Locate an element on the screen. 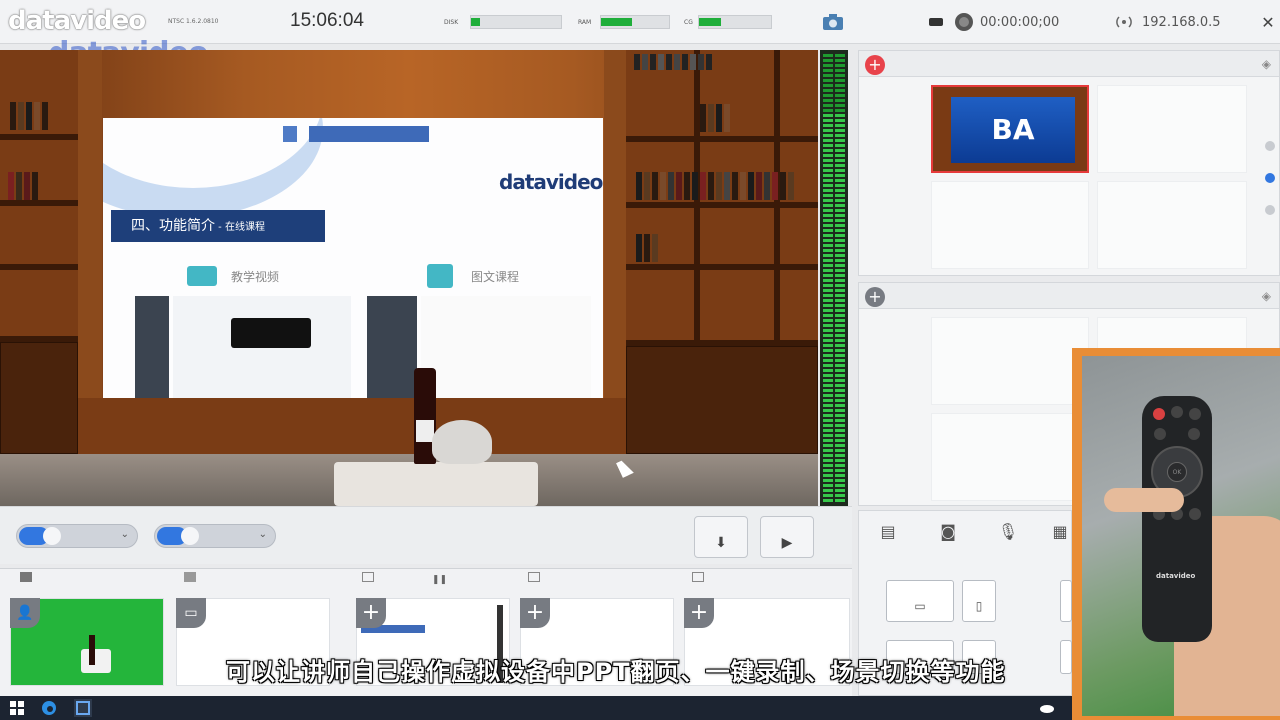 This screenshot has width=1280, height=720. transition-button-2: ▶ is located at coordinates (787, 537).